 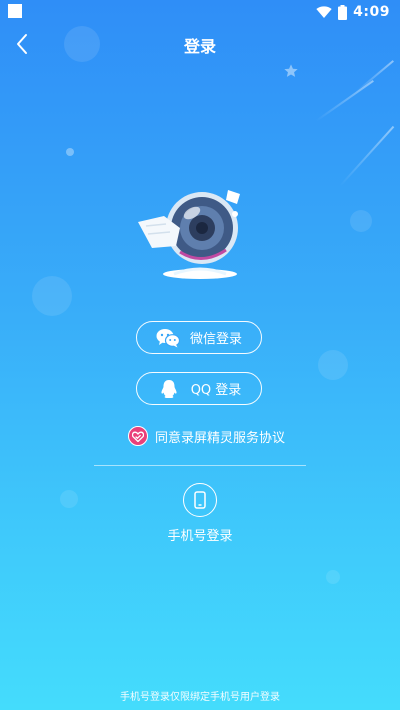 I want to click on phone-login-button, so click(x=200, y=500).